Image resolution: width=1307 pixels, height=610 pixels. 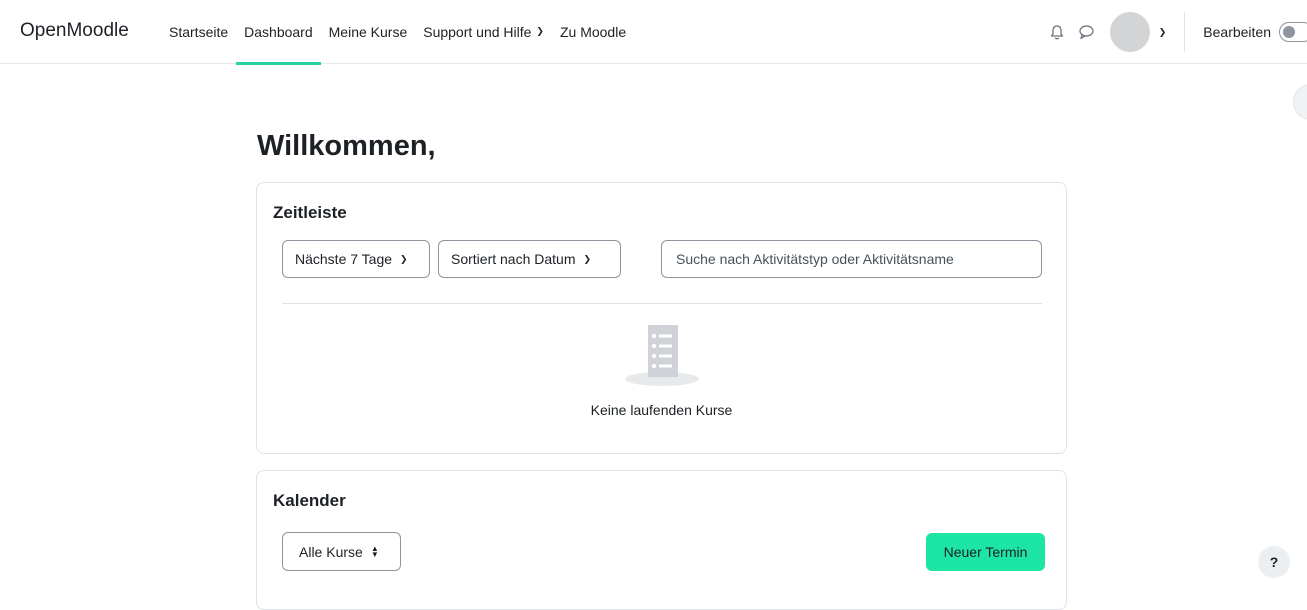 I want to click on block-drawer-toggle, so click(x=1300, y=102).